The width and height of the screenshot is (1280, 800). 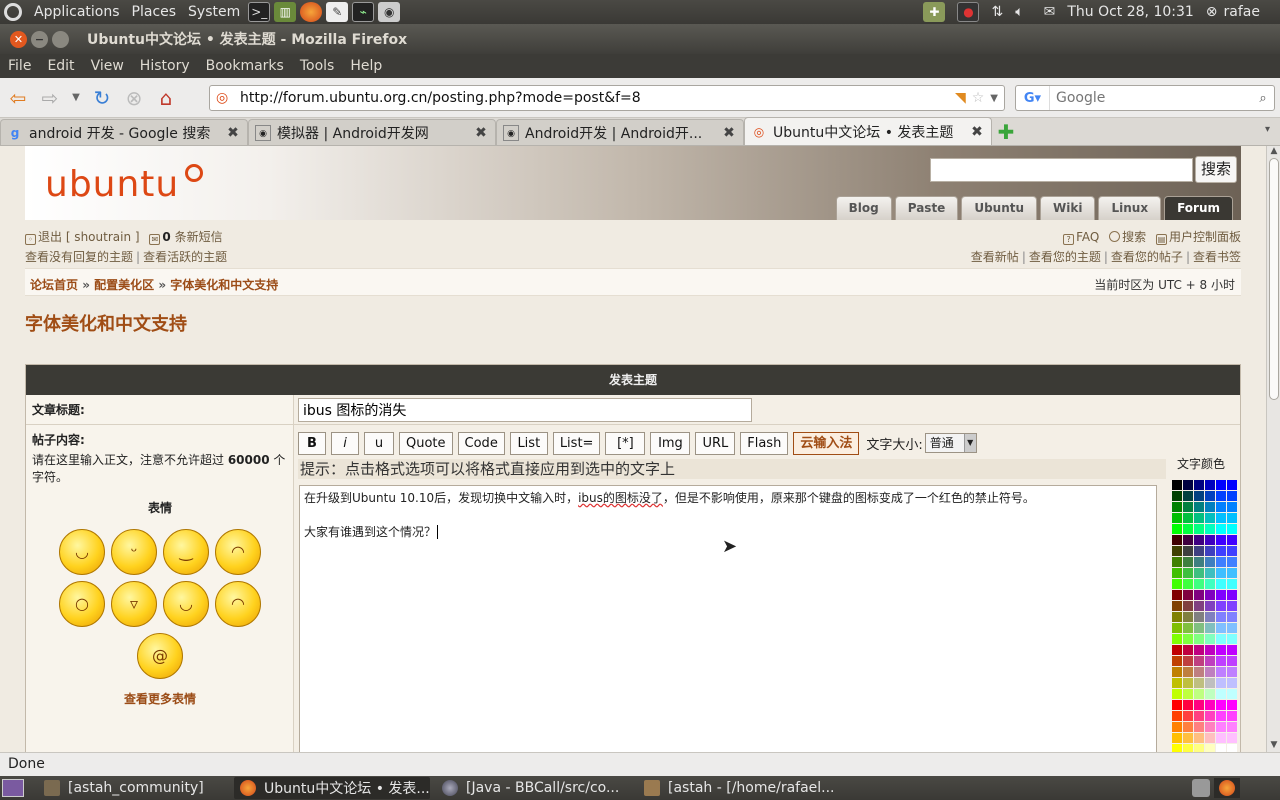 I want to click on tab-google-search: g android 开发 - Google 搜索 ✖, so click(x=124, y=132).